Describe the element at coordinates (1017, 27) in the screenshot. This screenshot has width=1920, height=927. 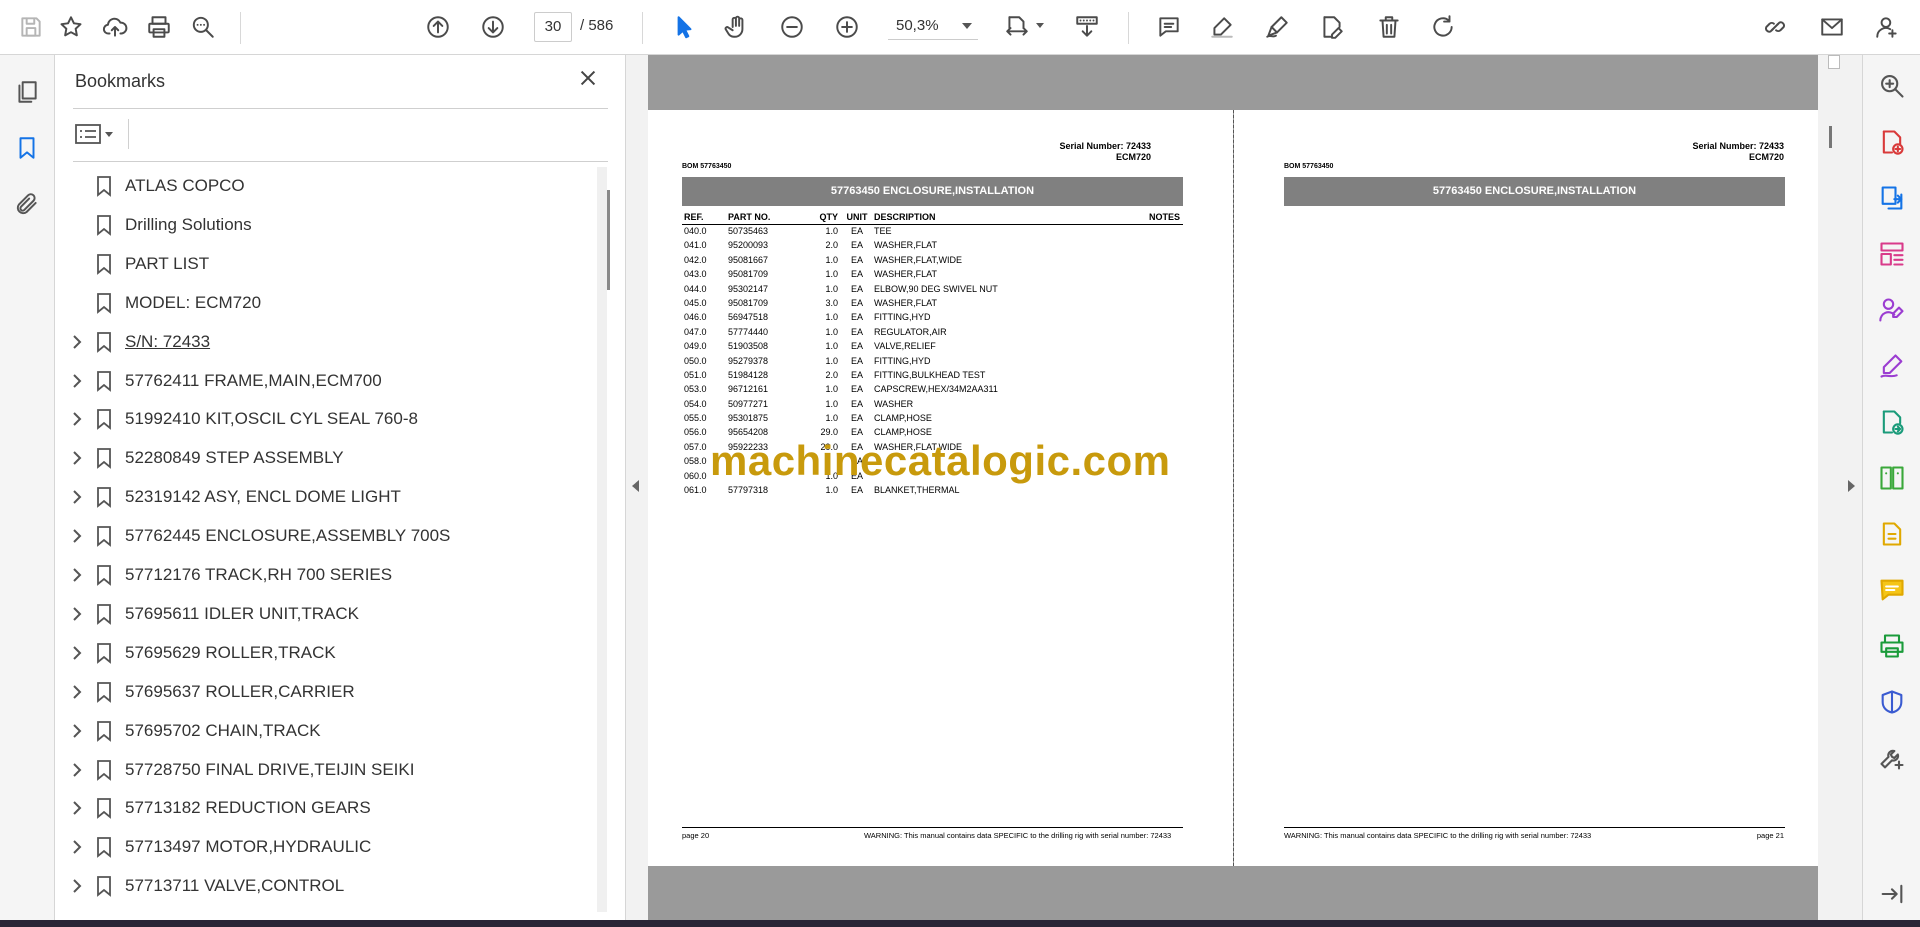
I see `page-fit-icon` at that location.